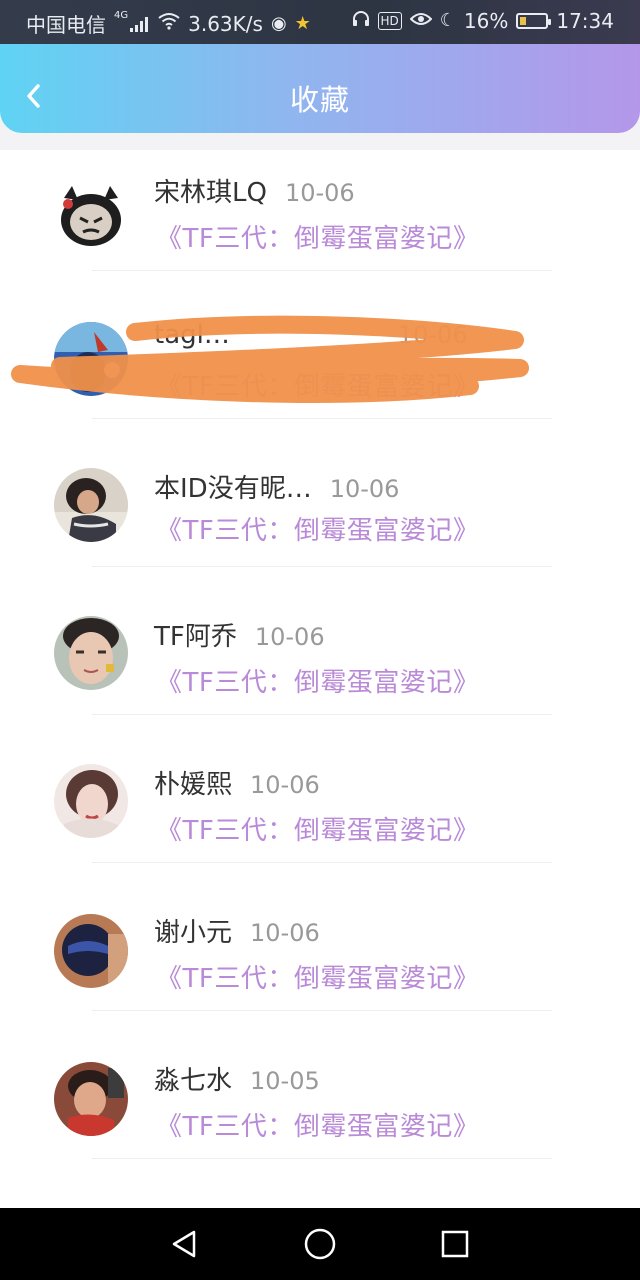 The width and height of the screenshot is (640, 1280). What do you see at coordinates (225, 23) in the screenshot?
I see `network-speed: 3.63K/s` at bounding box center [225, 23].